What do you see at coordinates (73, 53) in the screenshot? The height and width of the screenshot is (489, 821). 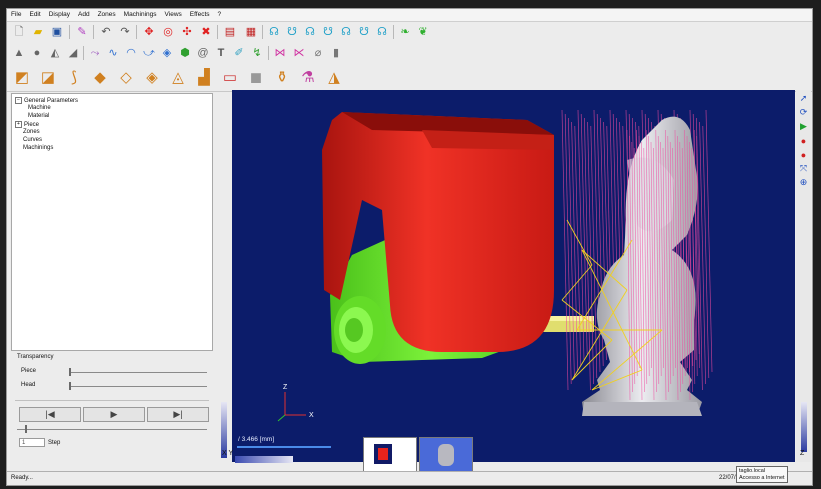 I see `slope-icon: ◢` at bounding box center [73, 53].